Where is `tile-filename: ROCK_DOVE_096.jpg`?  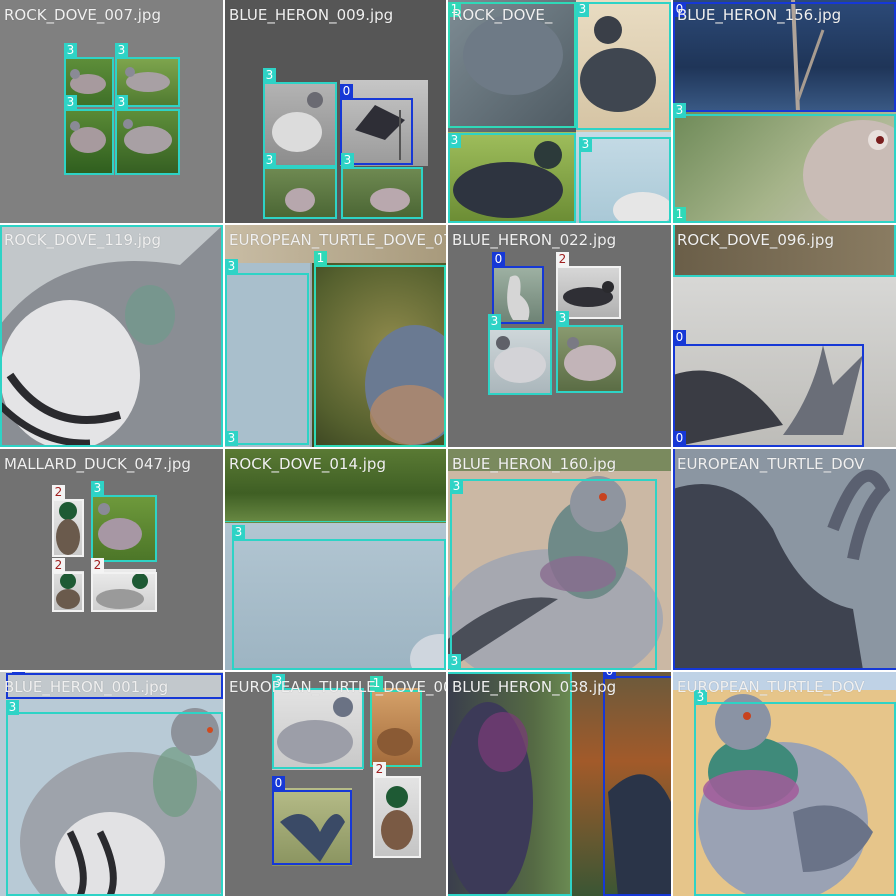
tile-filename: ROCK_DOVE_096.jpg is located at coordinates (755, 240).